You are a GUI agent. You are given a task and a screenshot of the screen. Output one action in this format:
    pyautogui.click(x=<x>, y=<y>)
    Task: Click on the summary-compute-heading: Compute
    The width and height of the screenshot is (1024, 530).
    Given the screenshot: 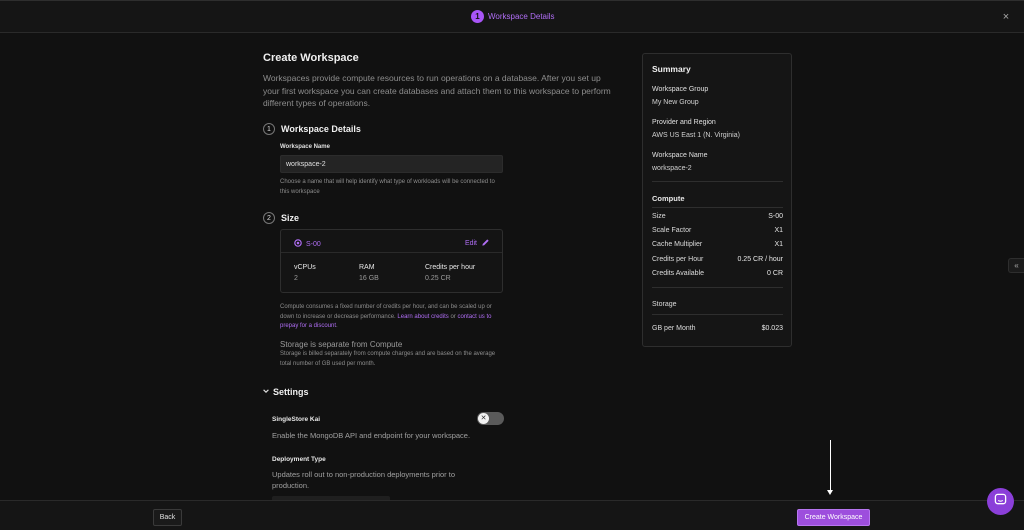 What is the action you would take?
    pyautogui.click(x=668, y=198)
    